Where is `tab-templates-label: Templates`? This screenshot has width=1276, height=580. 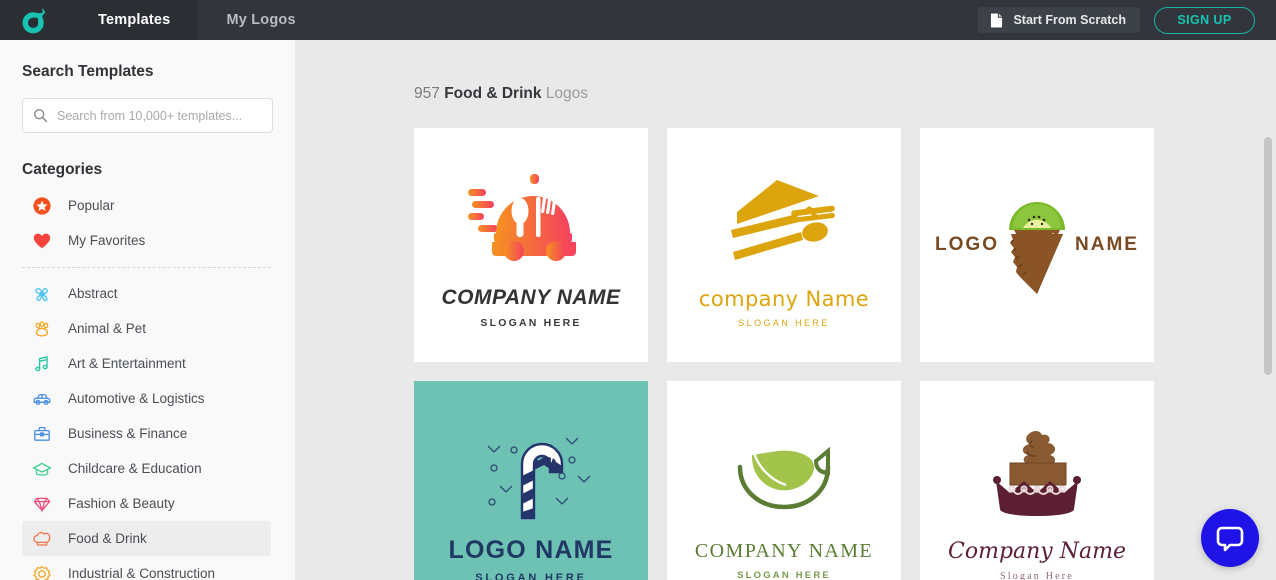 tab-templates-label: Templates is located at coordinates (134, 20).